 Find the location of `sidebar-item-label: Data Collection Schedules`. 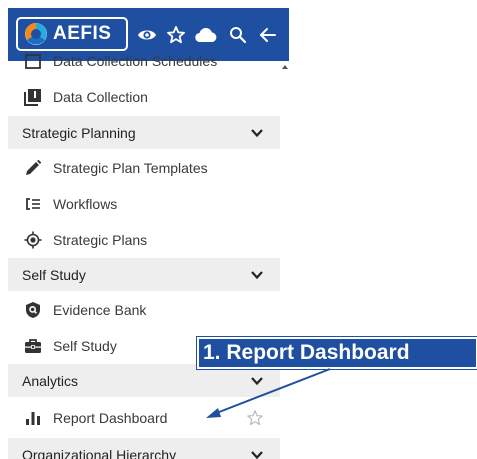

sidebar-item-label: Data Collection Schedules is located at coordinates (135, 61).